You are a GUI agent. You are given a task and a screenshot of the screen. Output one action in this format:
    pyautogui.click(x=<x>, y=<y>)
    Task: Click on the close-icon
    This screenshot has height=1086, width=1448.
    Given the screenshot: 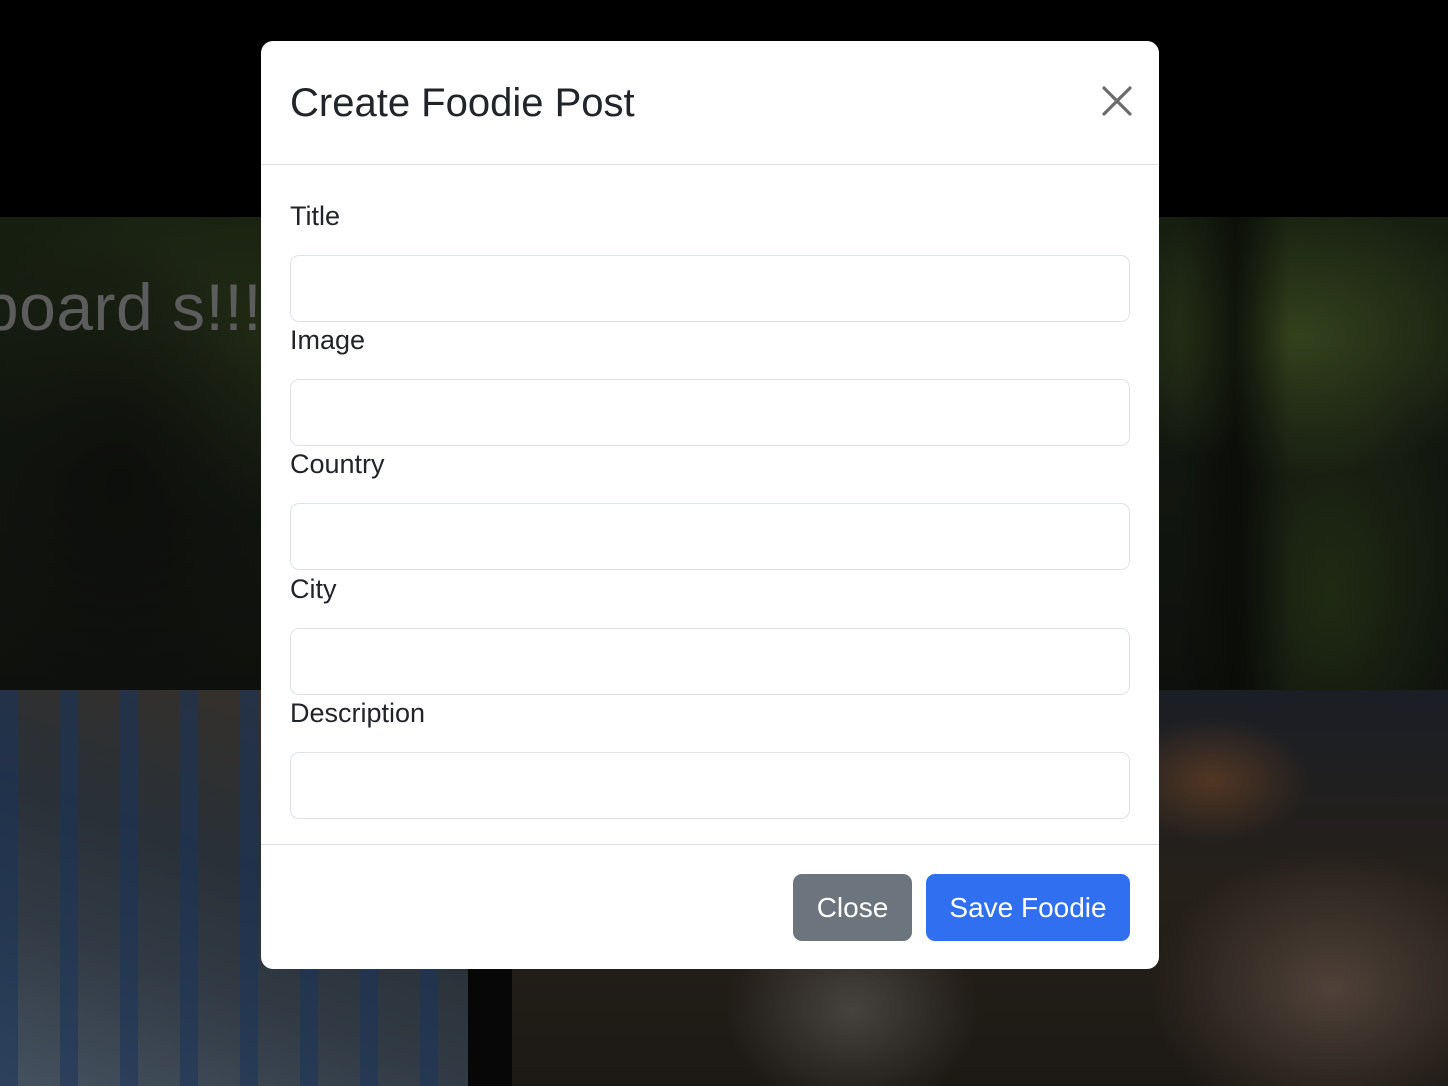 What is the action you would take?
    pyautogui.click(x=1117, y=101)
    